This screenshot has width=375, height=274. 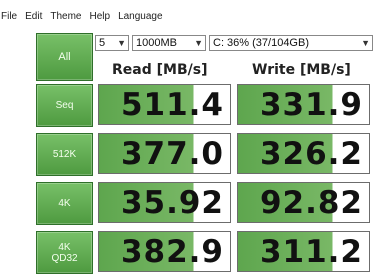 I want to click on 4k-qd32-write-result: 311.2, so click(x=303, y=251).